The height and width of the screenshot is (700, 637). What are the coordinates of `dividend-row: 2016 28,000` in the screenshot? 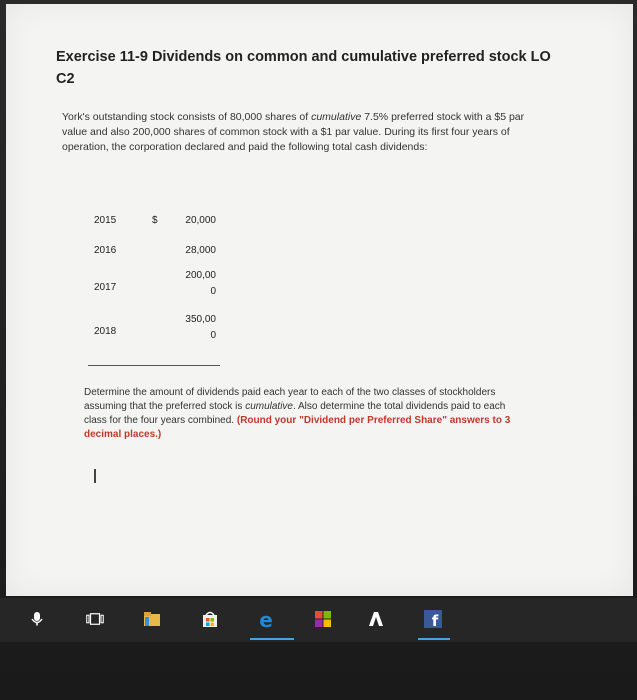 It's located at (156, 255).